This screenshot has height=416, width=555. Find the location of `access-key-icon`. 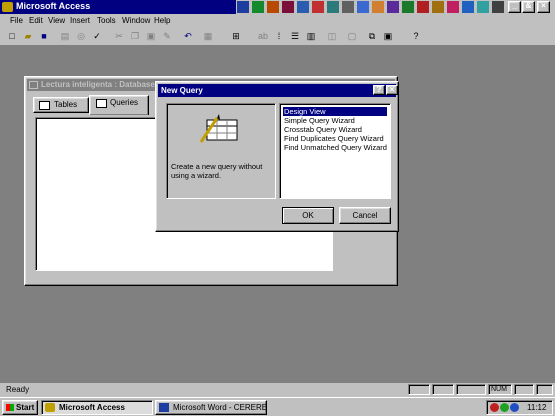

access-key-icon is located at coordinates (7, 7).